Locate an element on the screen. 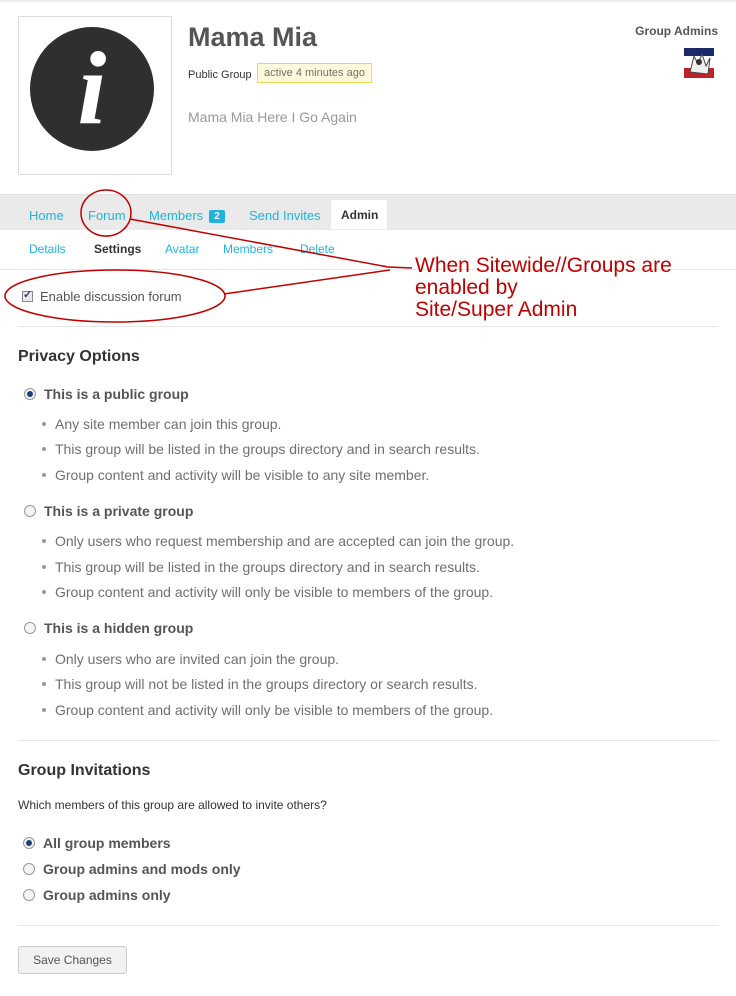 This screenshot has width=736, height=996. annotation-line-1: When Sitewide//Groups are is located at coordinates (543, 265).